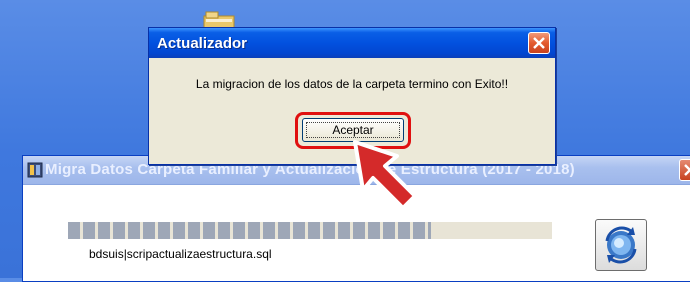  I want to click on dialog-title: Actualizador, so click(202, 43).